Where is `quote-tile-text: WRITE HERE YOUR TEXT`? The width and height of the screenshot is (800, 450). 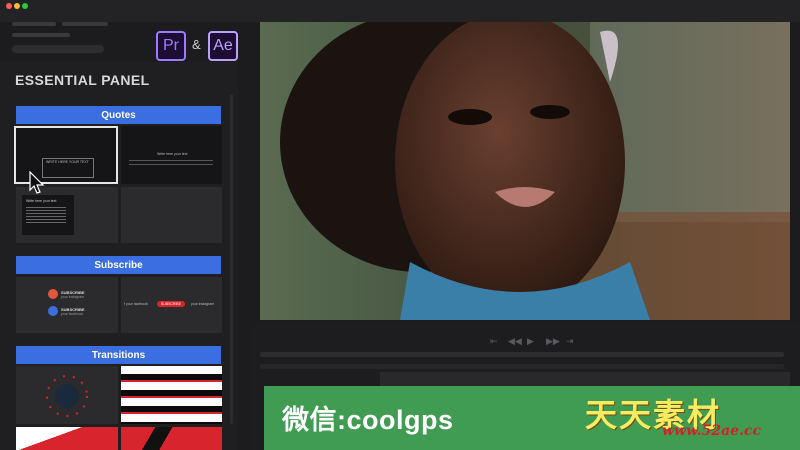 quote-tile-text: WRITE HERE YOUR TEXT is located at coordinates (67, 162).